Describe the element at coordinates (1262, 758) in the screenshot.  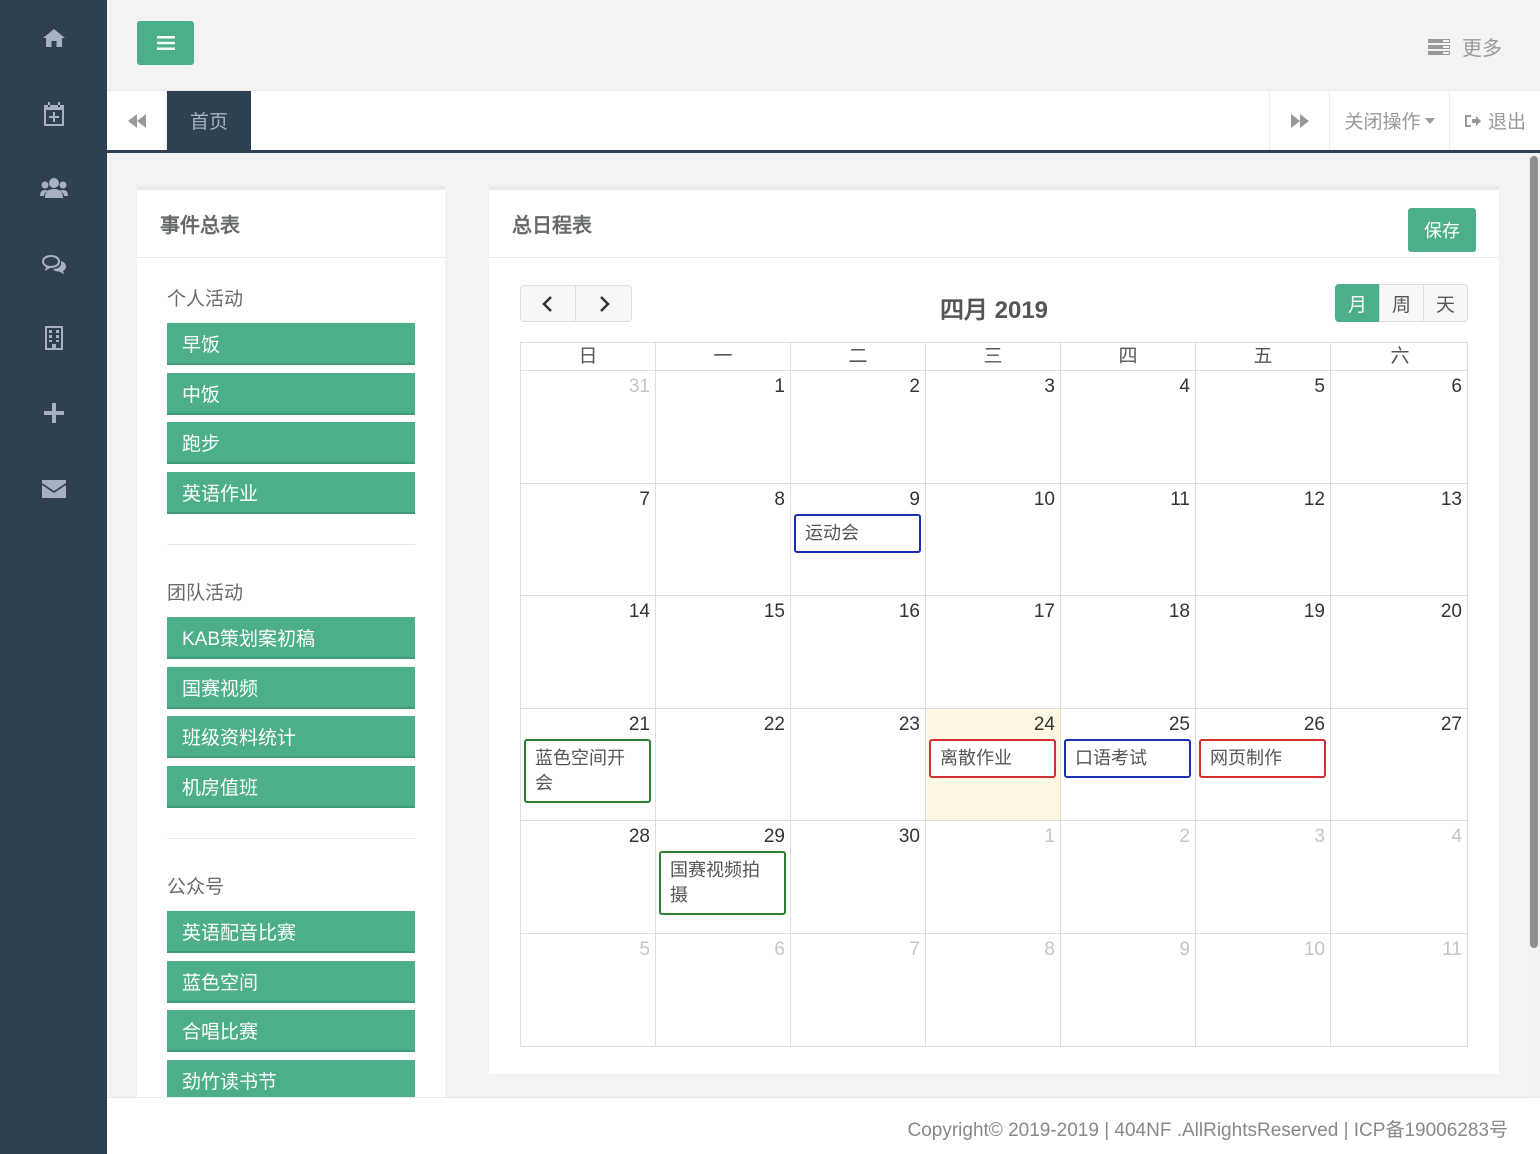
I see `calendar-event: 网页制作` at that location.